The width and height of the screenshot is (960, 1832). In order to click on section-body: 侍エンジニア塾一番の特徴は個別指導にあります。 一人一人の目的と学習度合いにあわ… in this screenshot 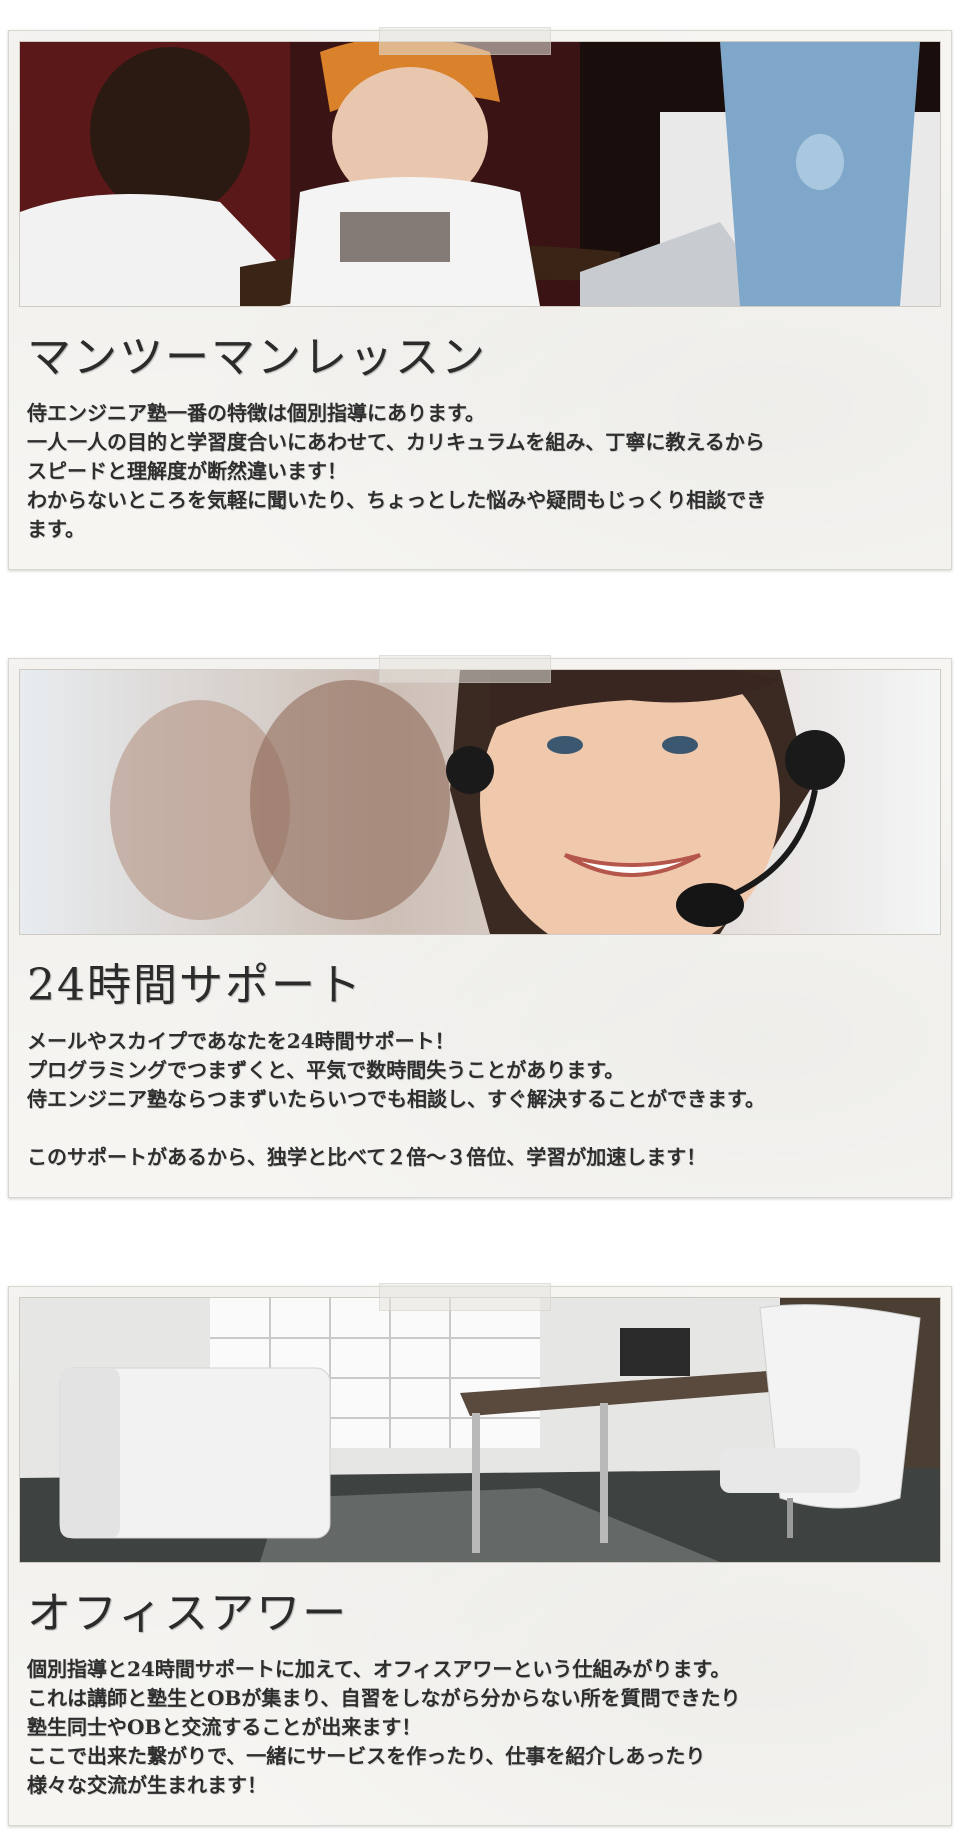, I will do `click(489, 471)`.